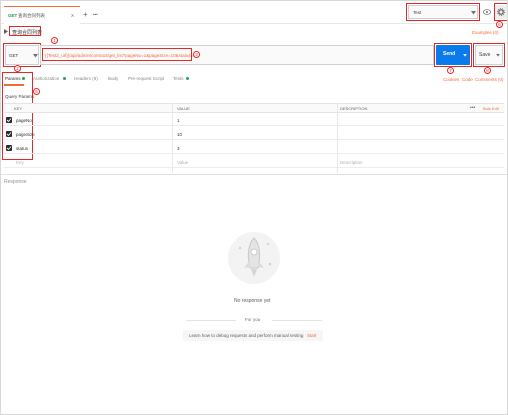 This screenshot has height=415, width=508. What do you see at coordinates (178, 78) in the screenshot?
I see `tab-tests-label: Tests` at bounding box center [178, 78].